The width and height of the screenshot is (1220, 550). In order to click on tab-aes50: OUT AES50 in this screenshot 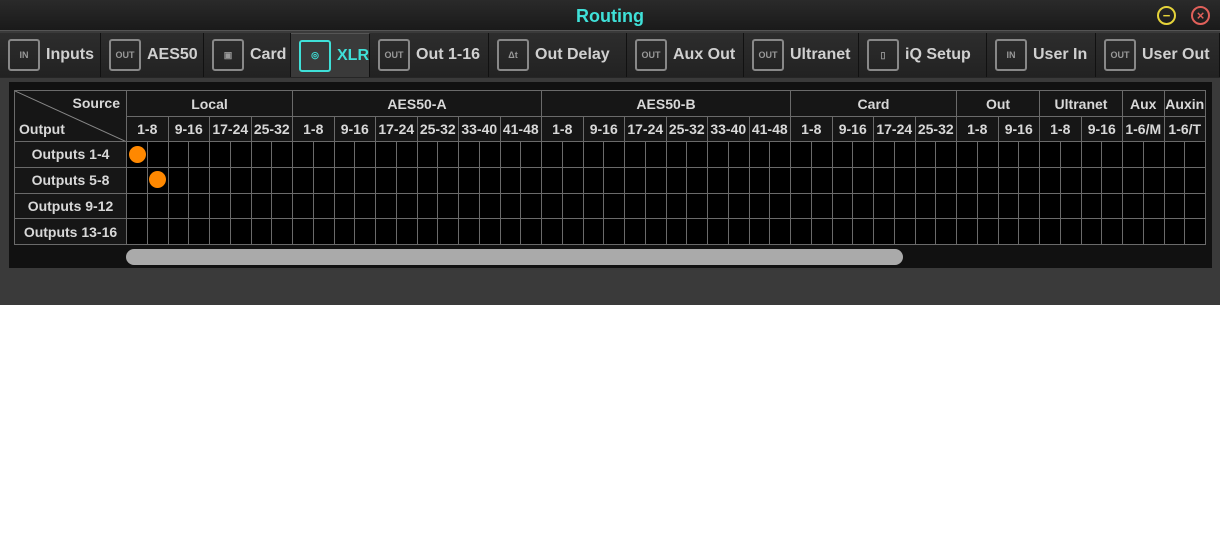, I will do `click(152, 55)`.